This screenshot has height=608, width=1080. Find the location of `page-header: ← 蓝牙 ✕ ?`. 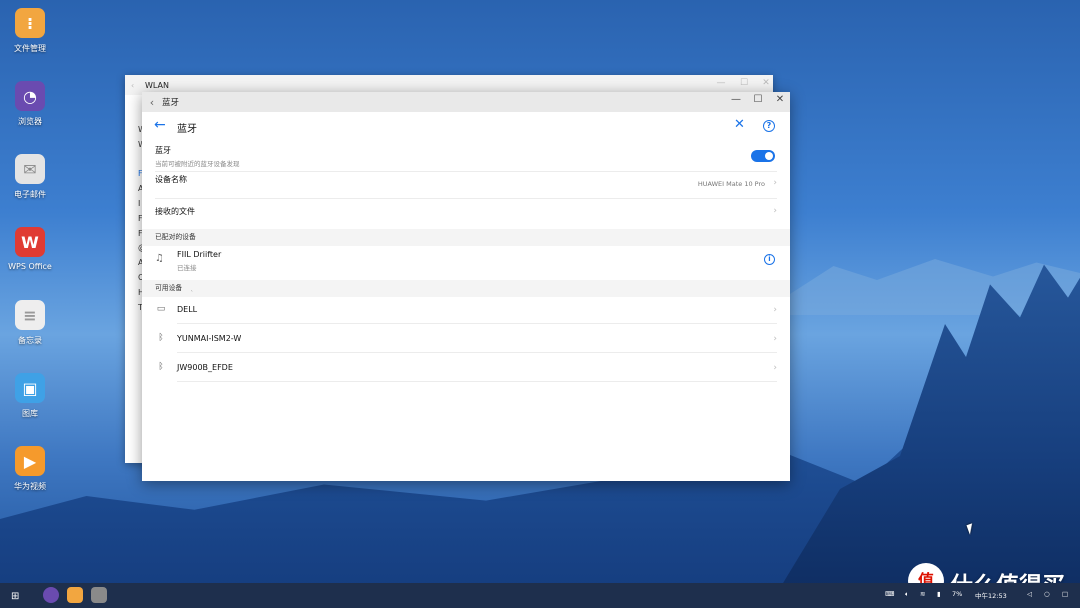

page-header: ← 蓝牙 ✕ ? is located at coordinates (466, 126).